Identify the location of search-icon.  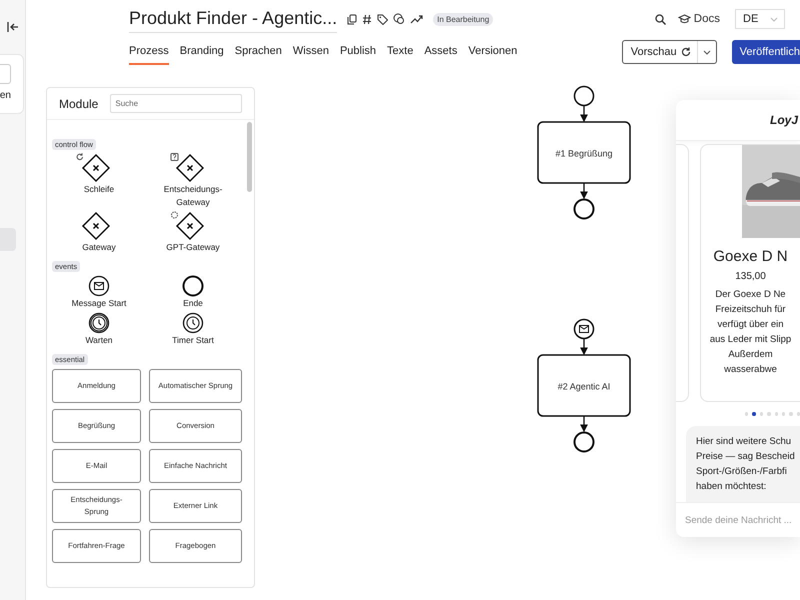
(660, 19).